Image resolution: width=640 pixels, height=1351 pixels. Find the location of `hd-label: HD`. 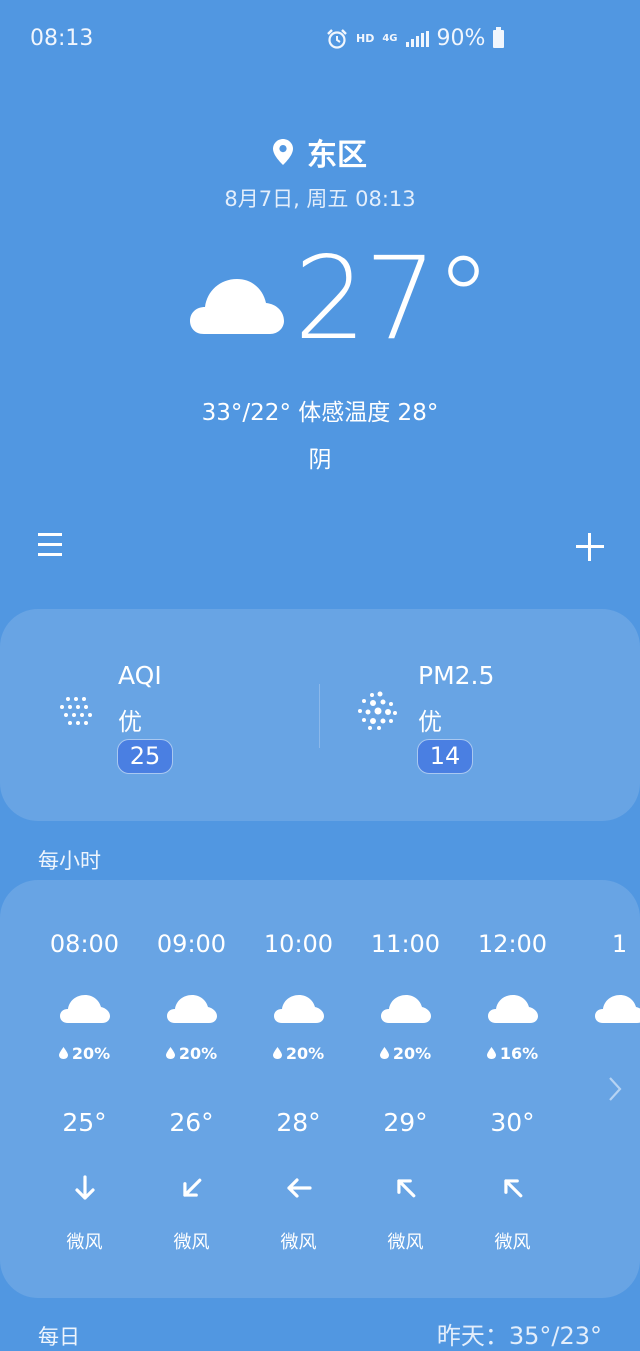

hd-label: HD is located at coordinates (365, 38).